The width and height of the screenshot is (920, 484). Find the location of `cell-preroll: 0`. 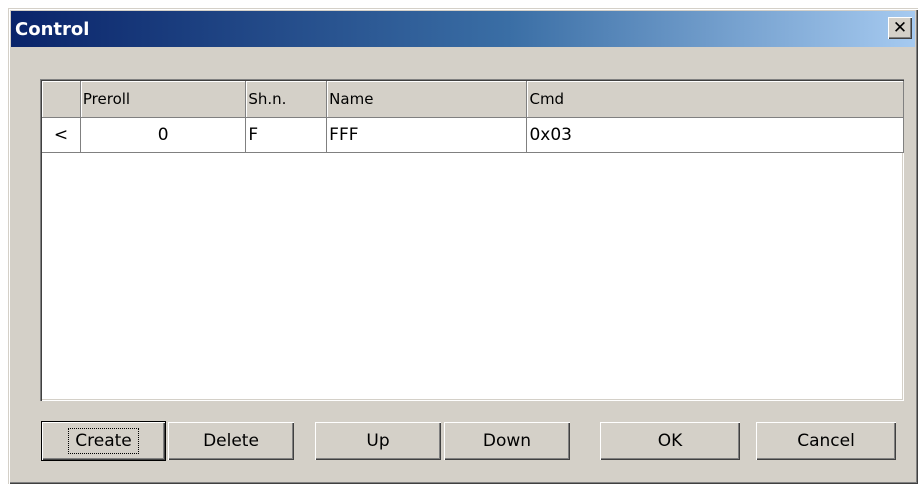

cell-preroll: 0 is located at coordinates (163, 135).